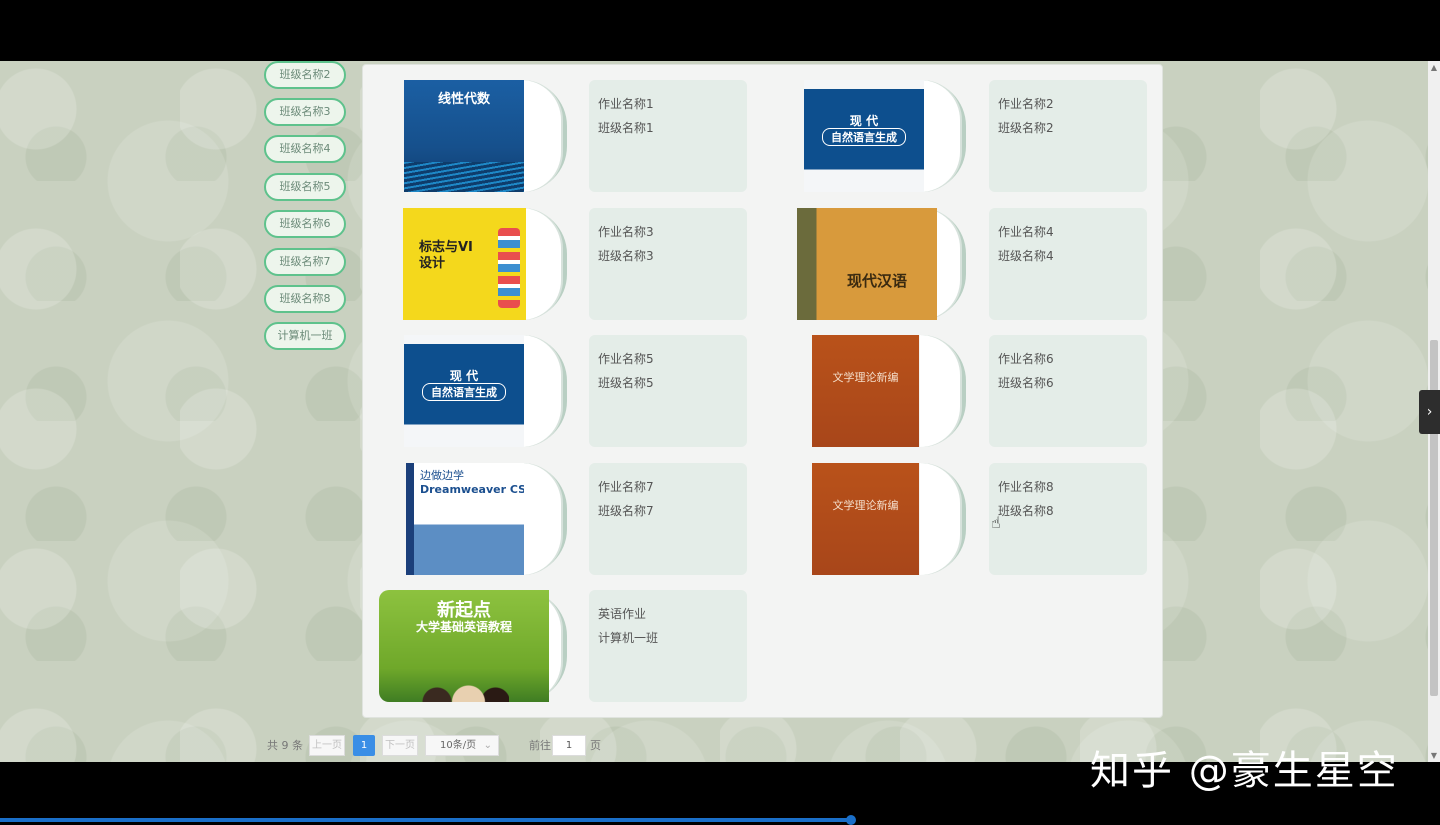  Describe the element at coordinates (464, 646) in the screenshot. I see `book-cover: 新起点 大学基础英语教程` at that location.